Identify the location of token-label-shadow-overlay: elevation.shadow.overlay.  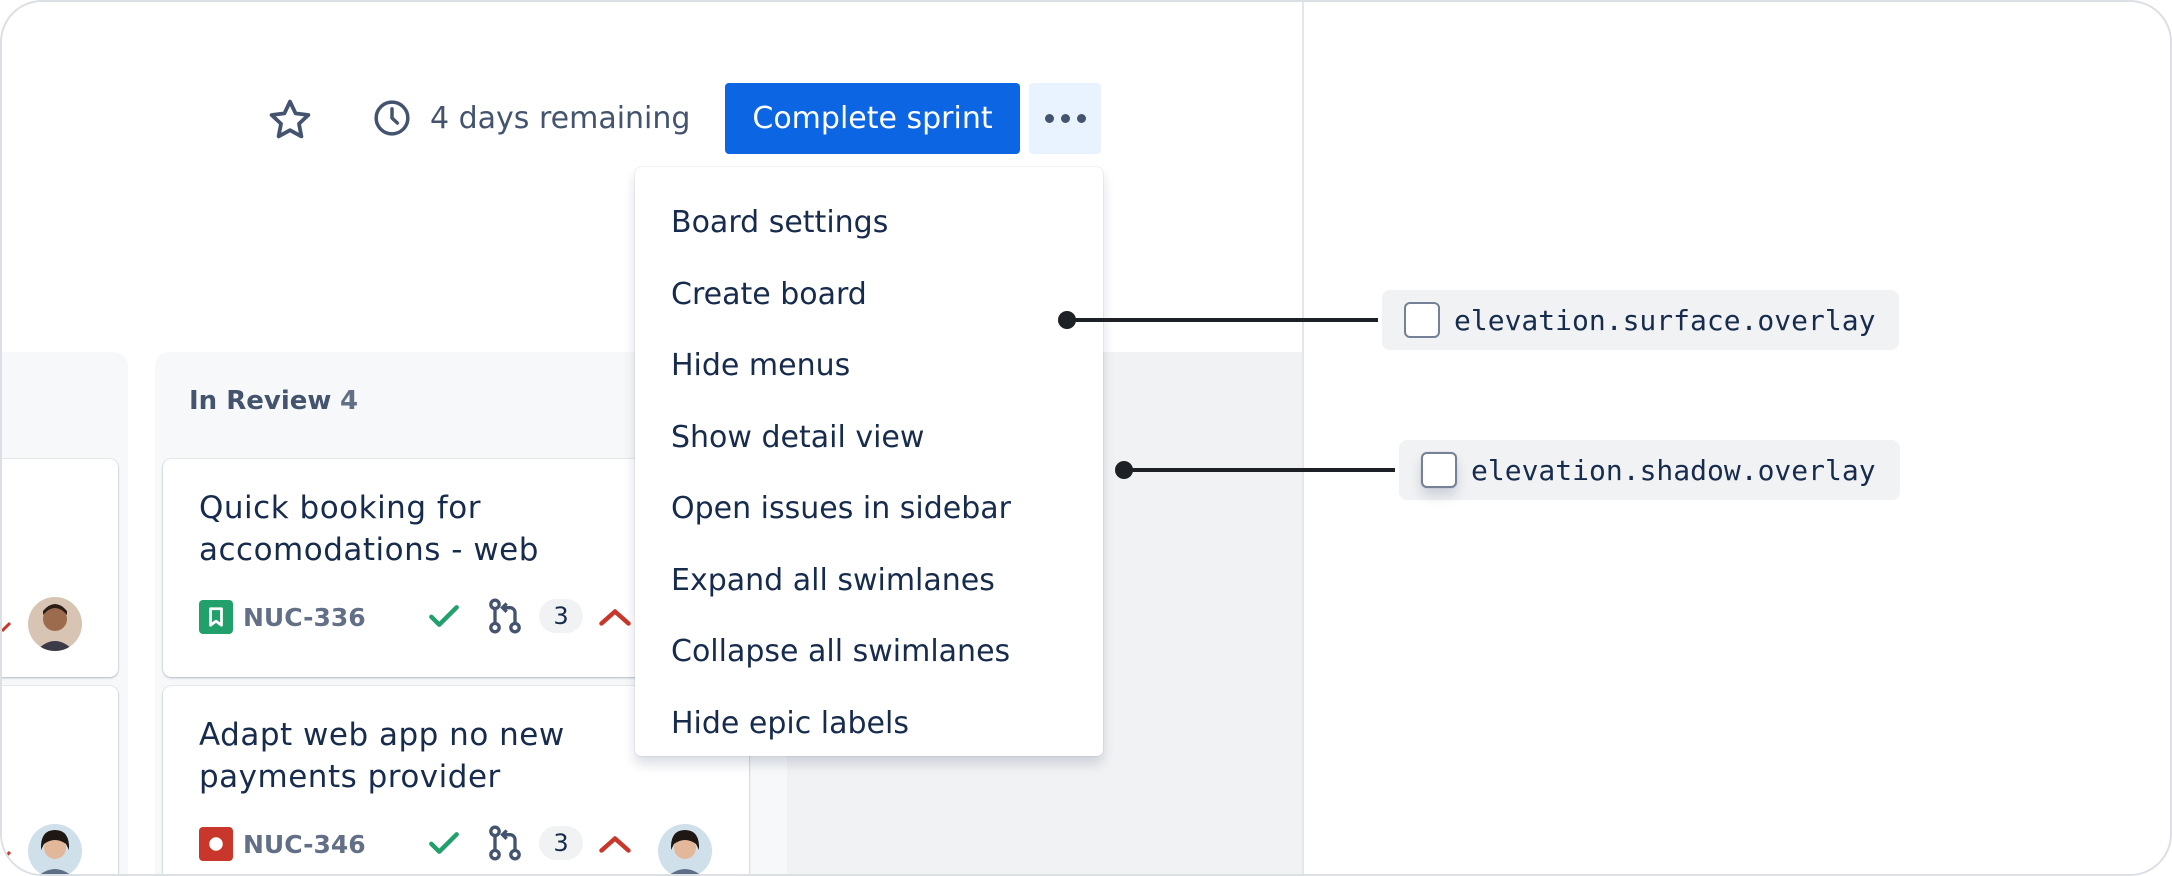
(1649, 470).